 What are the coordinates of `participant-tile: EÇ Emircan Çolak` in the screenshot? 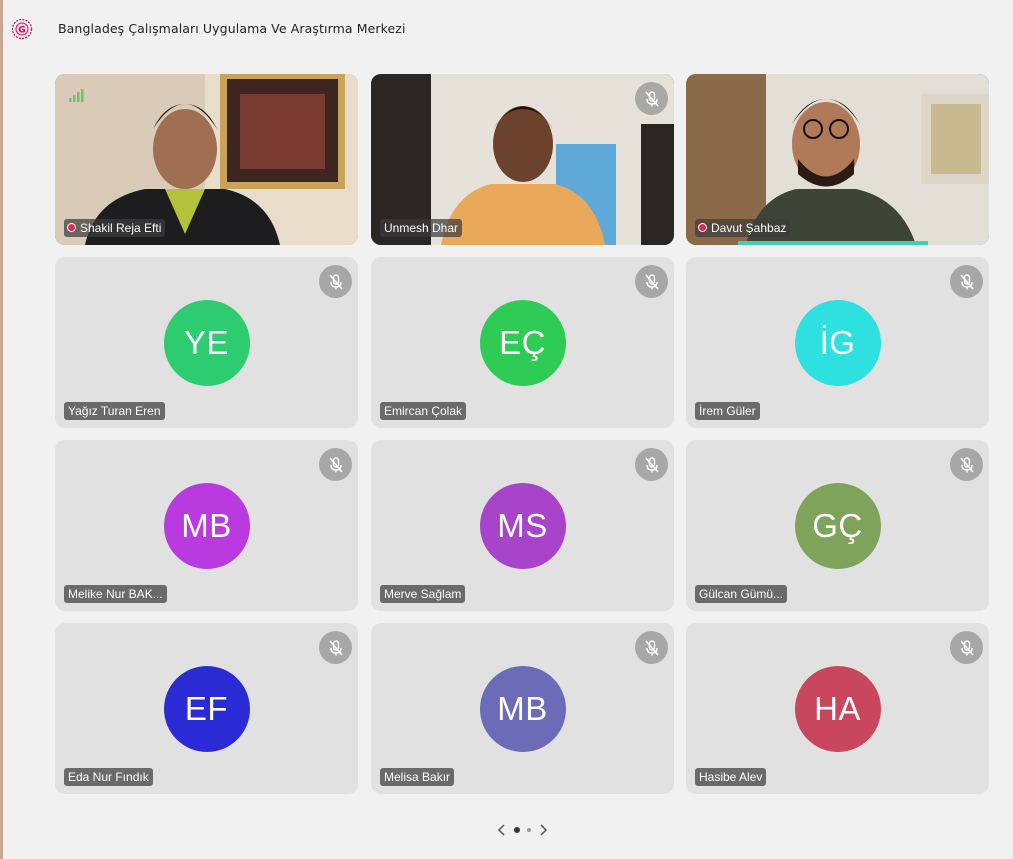 It's located at (522, 342).